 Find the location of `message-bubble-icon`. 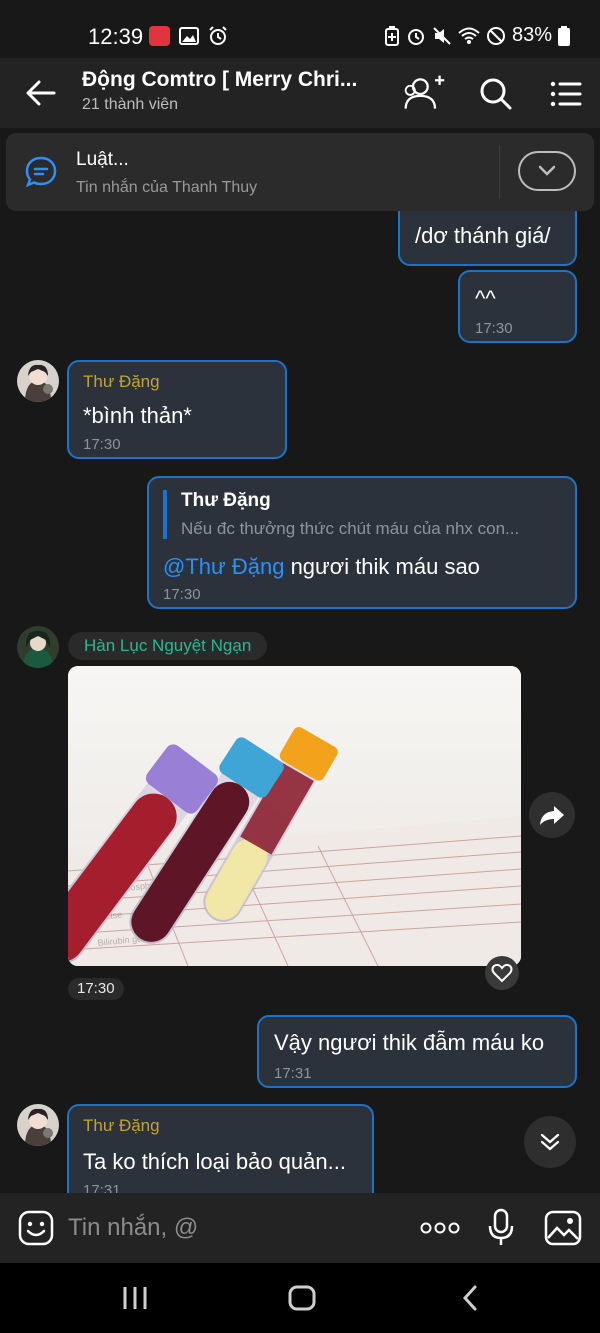

message-bubble-icon is located at coordinates (41, 172).